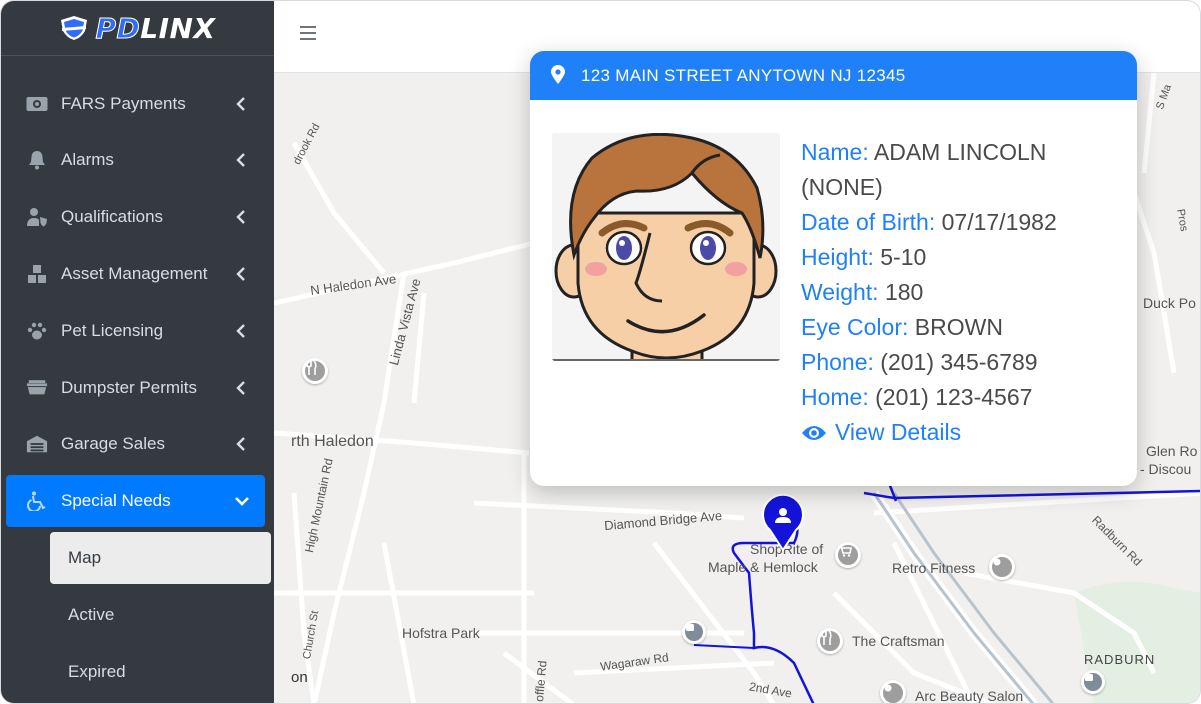  I want to click on brand-pd: PD, so click(118, 28).